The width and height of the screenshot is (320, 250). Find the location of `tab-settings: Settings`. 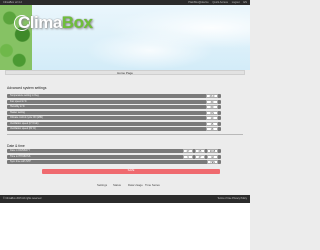

tab-settings: Settings is located at coordinates (102, 185).